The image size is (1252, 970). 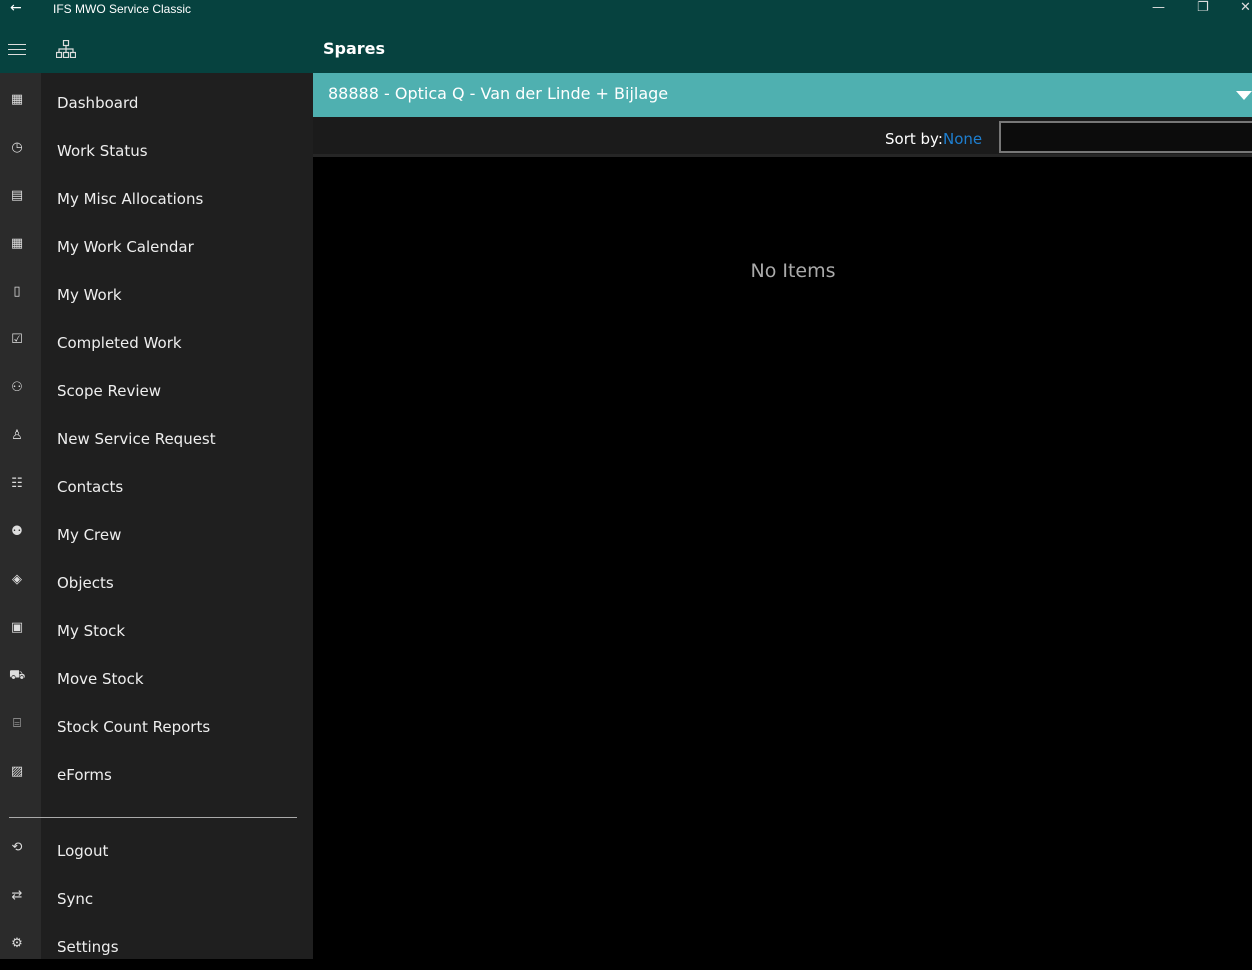 I want to click on sort-label: Sort by:, so click(x=914, y=139).